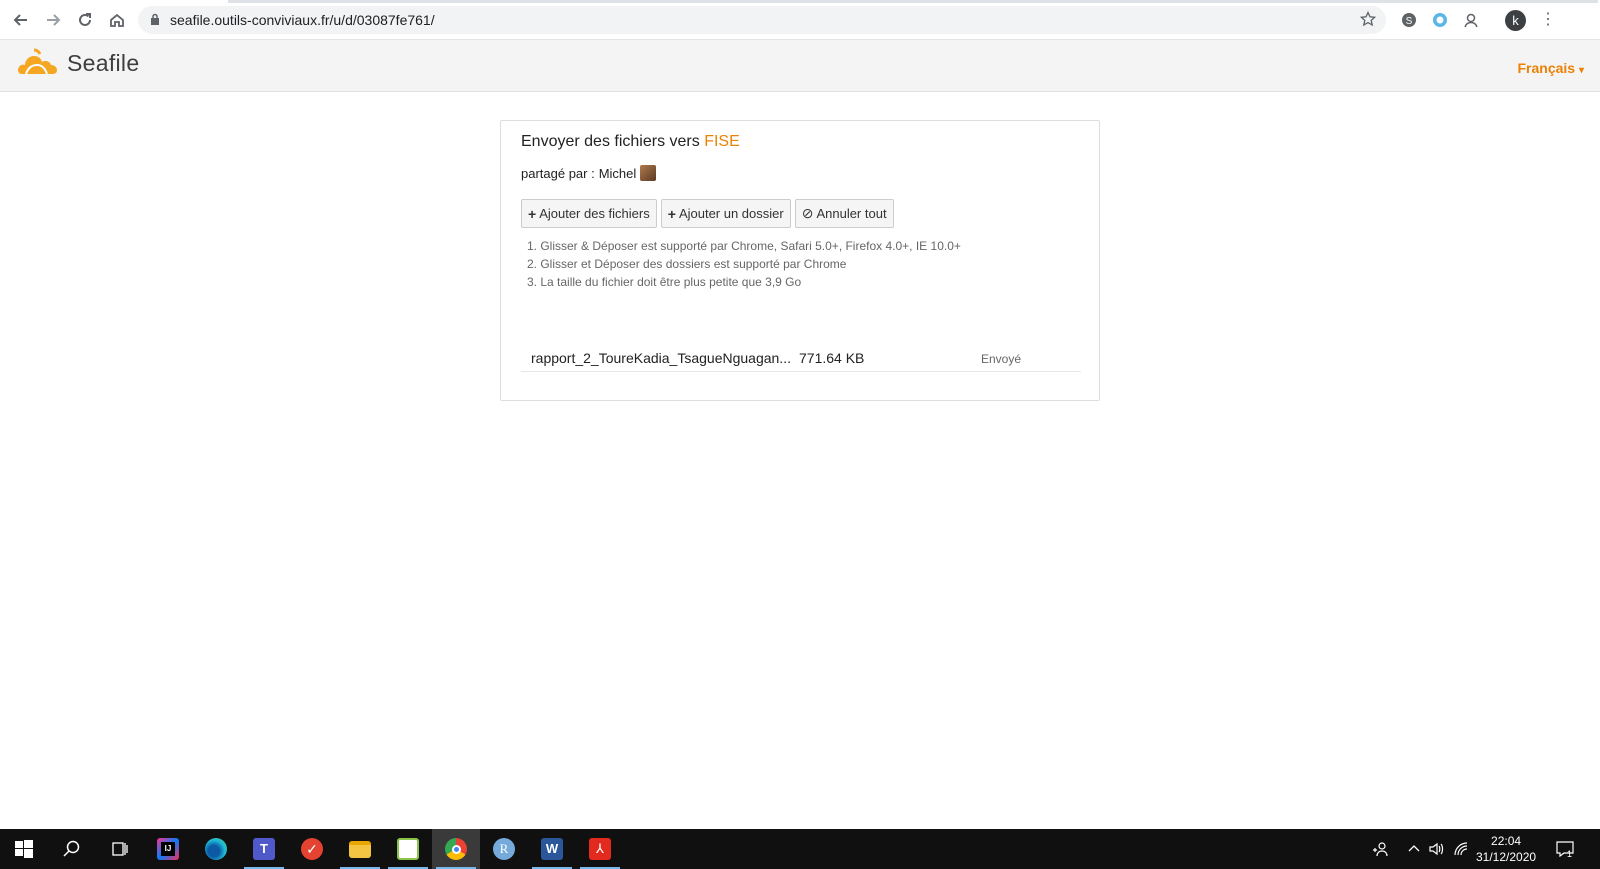 This screenshot has height=869, width=1600. What do you see at coordinates (807, 213) in the screenshot?
I see `ban-icon: ⊘` at bounding box center [807, 213].